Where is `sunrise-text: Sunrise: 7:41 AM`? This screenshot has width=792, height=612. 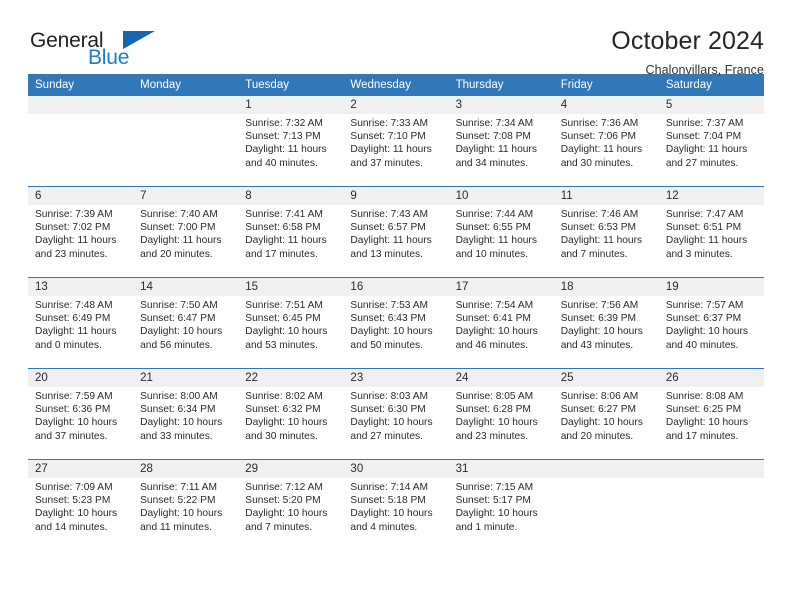 sunrise-text: Sunrise: 7:41 AM is located at coordinates (284, 214).